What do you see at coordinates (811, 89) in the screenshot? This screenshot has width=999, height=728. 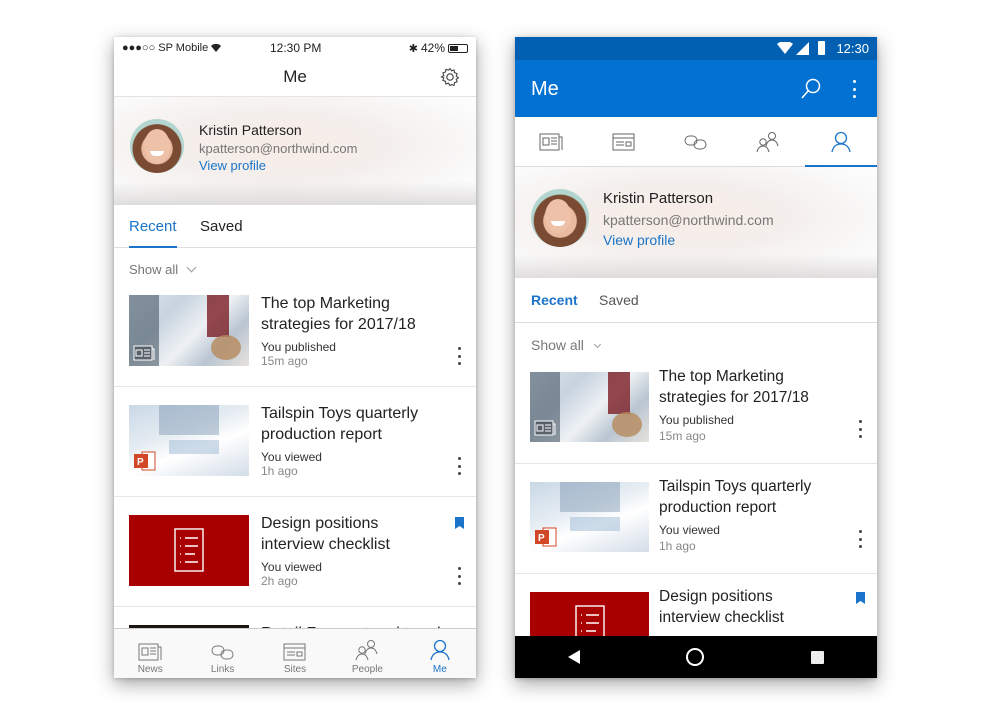 I see `search-icon` at bounding box center [811, 89].